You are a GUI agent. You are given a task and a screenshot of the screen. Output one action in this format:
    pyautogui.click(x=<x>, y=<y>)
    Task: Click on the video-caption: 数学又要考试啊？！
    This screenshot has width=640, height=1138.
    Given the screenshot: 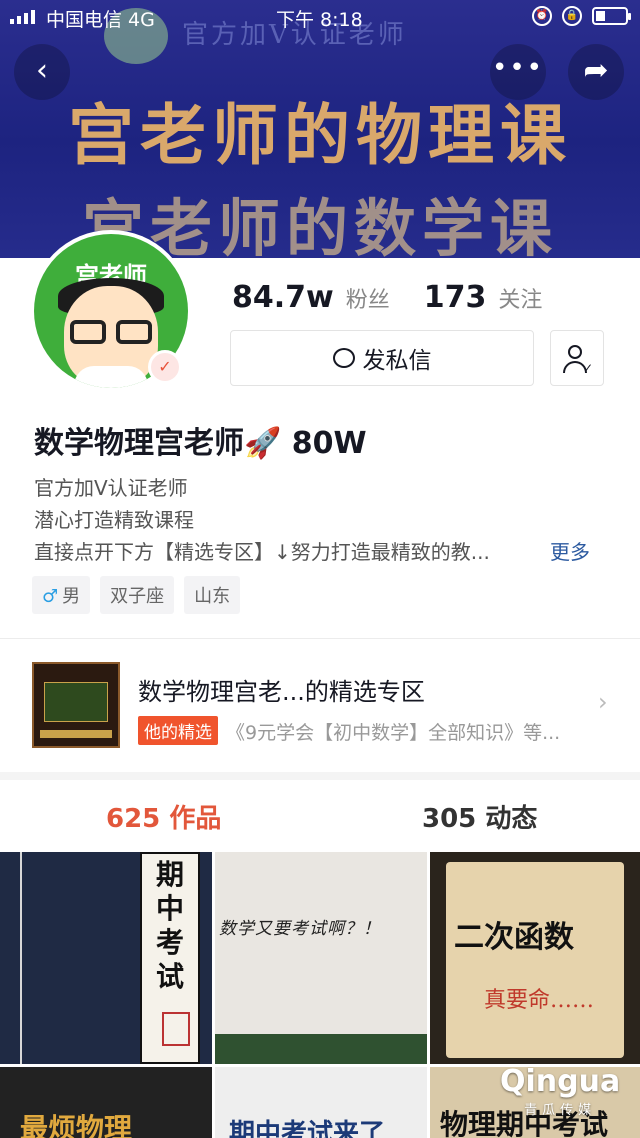 What is the action you would take?
    pyautogui.click(x=300, y=929)
    